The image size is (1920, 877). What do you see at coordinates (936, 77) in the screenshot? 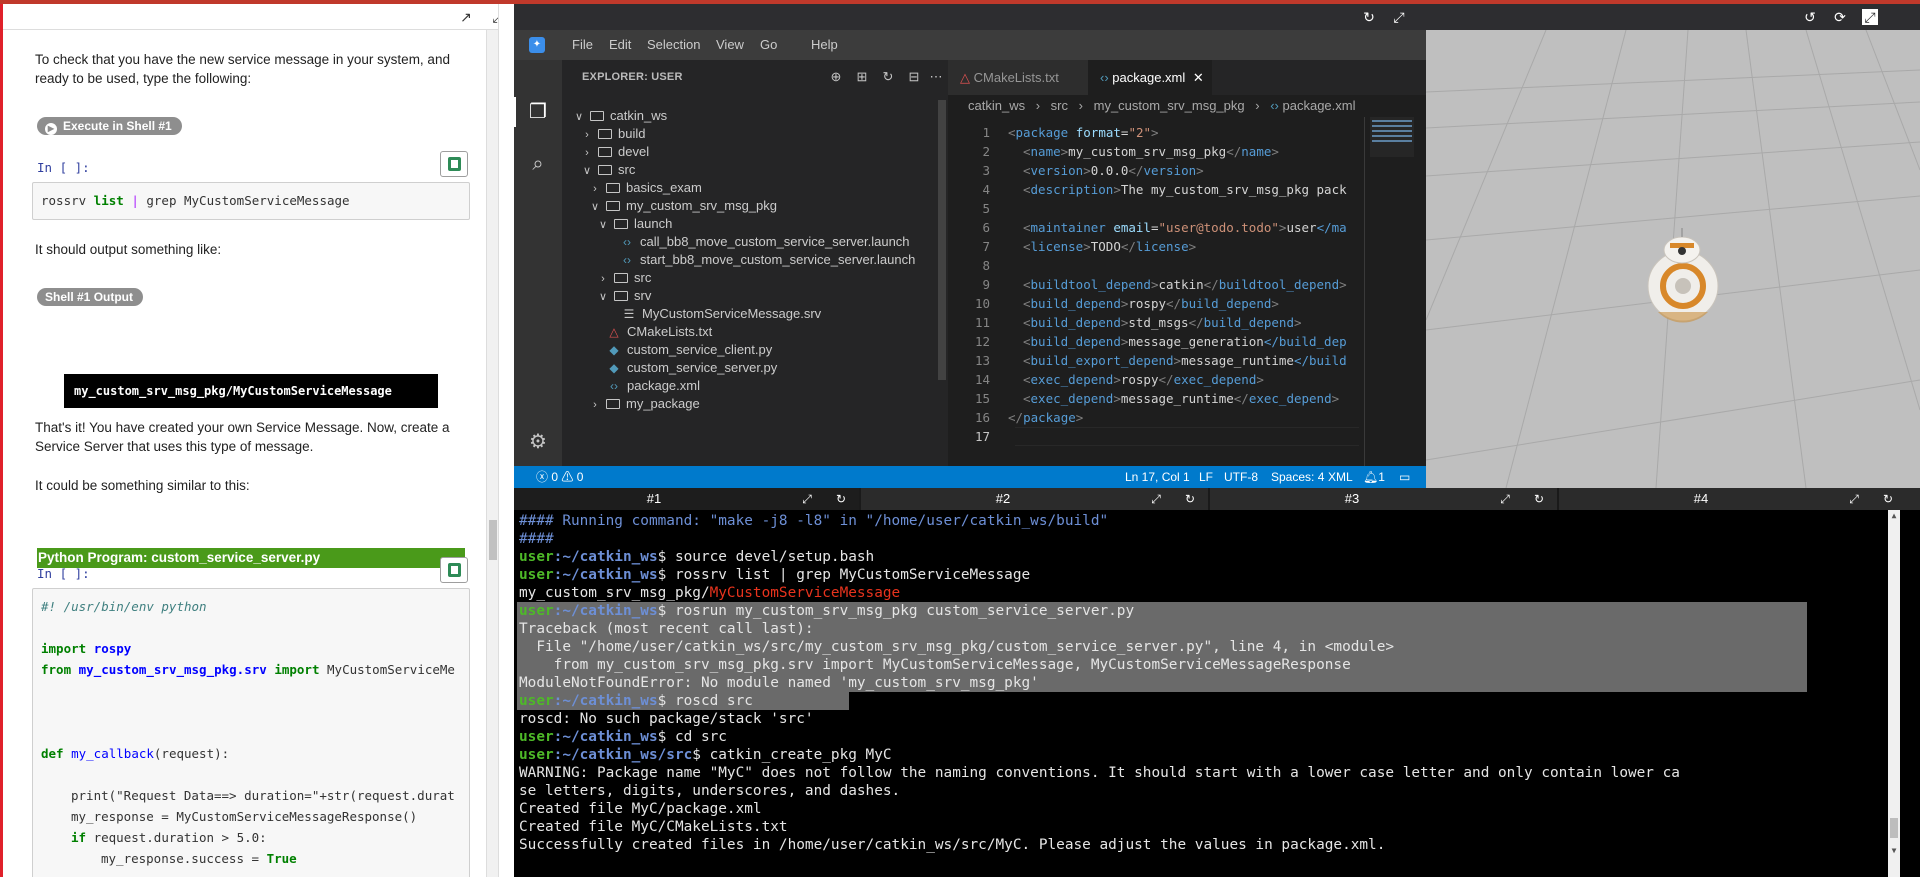
I see `more-icon: ⋯` at bounding box center [936, 77].